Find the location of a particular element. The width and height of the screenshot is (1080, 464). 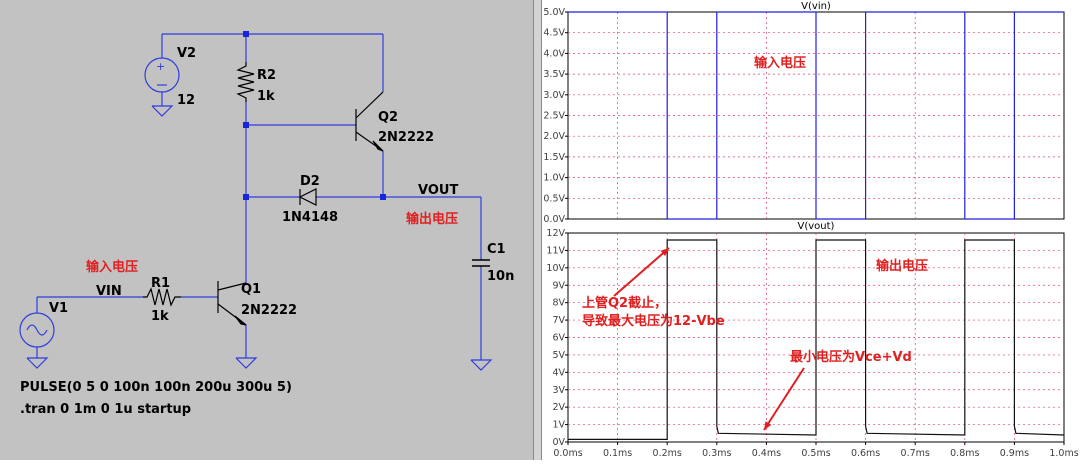

vout-plot-title: V(vout) is located at coordinates (816, 226).